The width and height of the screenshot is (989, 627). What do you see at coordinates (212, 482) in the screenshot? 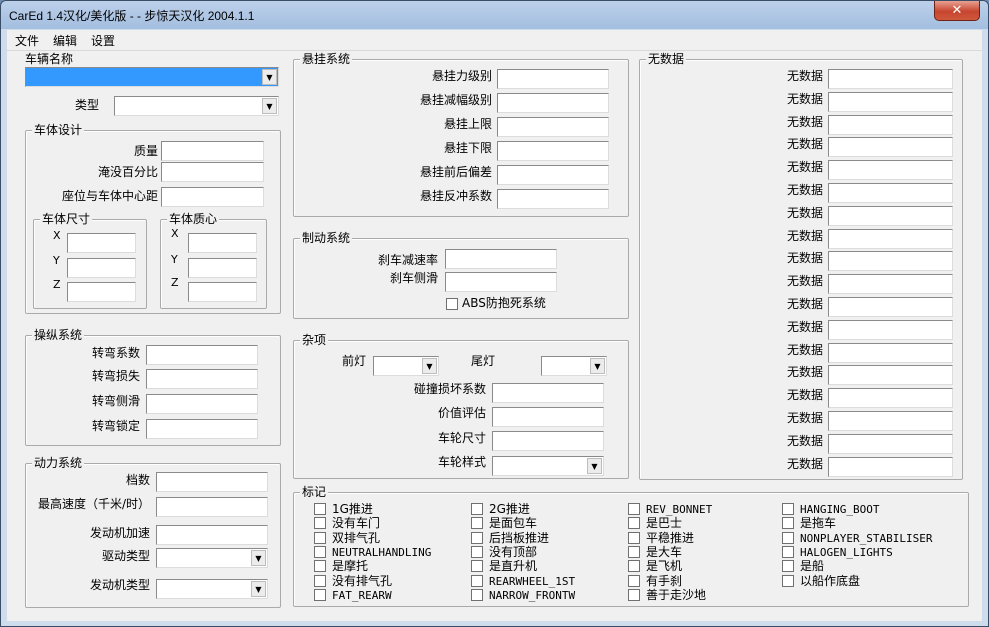
I see `gears-input` at bounding box center [212, 482].